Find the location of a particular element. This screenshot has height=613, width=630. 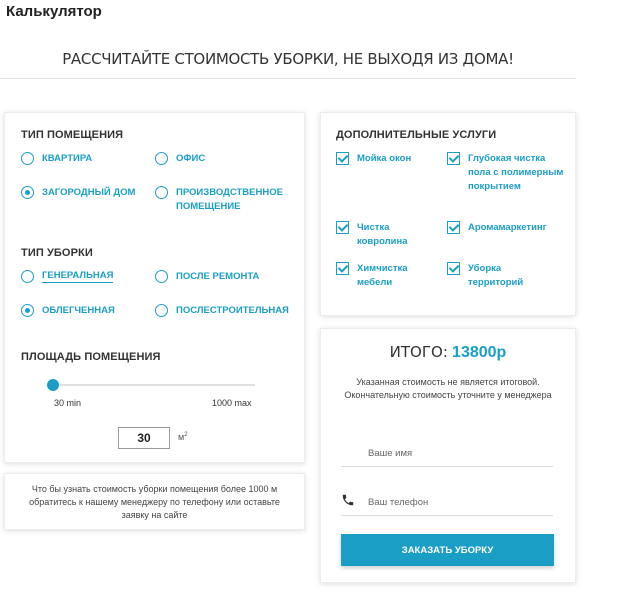

area-slider-max-label: 1000 max is located at coordinates (232, 403).